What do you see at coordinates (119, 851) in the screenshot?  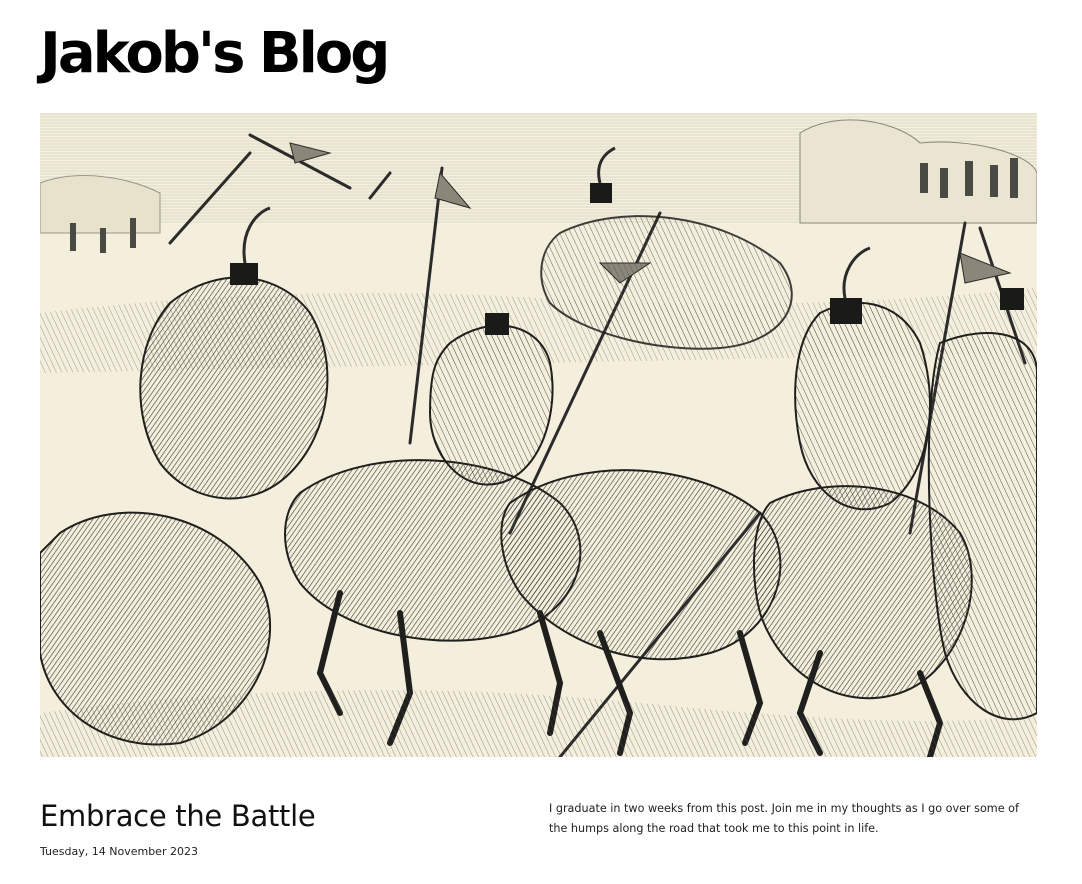 I see `post-date: Tuesday, 14 November 2023` at bounding box center [119, 851].